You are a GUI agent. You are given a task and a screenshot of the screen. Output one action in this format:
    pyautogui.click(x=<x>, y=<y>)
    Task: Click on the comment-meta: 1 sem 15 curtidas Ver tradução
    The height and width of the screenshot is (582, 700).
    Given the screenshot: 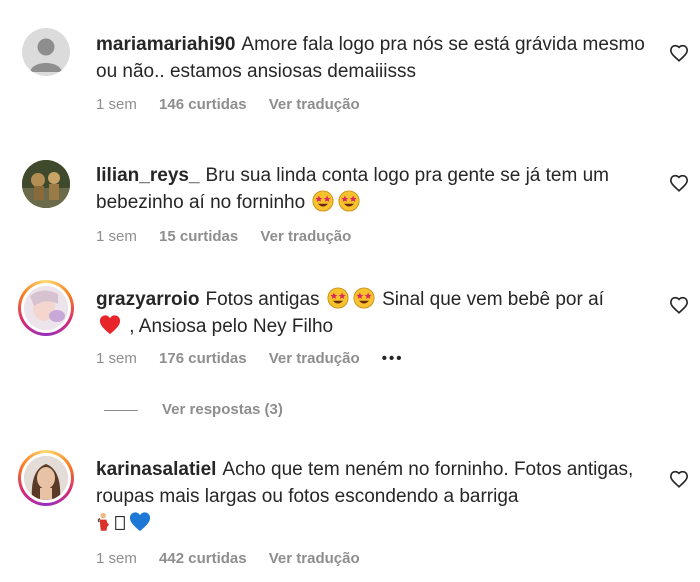 What is the action you would take?
    pyautogui.click(x=232, y=236)
    